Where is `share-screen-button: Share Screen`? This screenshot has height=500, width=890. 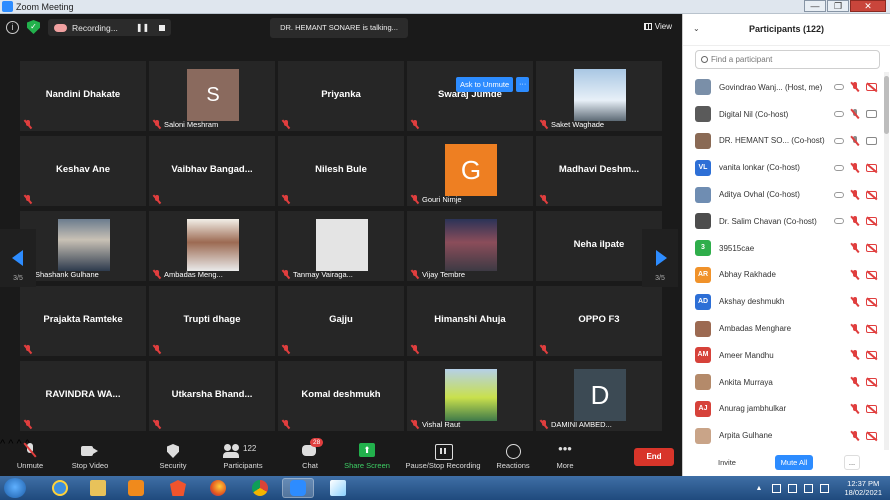 share-screen-button: Share Screen is located at coordinates (367, 456).